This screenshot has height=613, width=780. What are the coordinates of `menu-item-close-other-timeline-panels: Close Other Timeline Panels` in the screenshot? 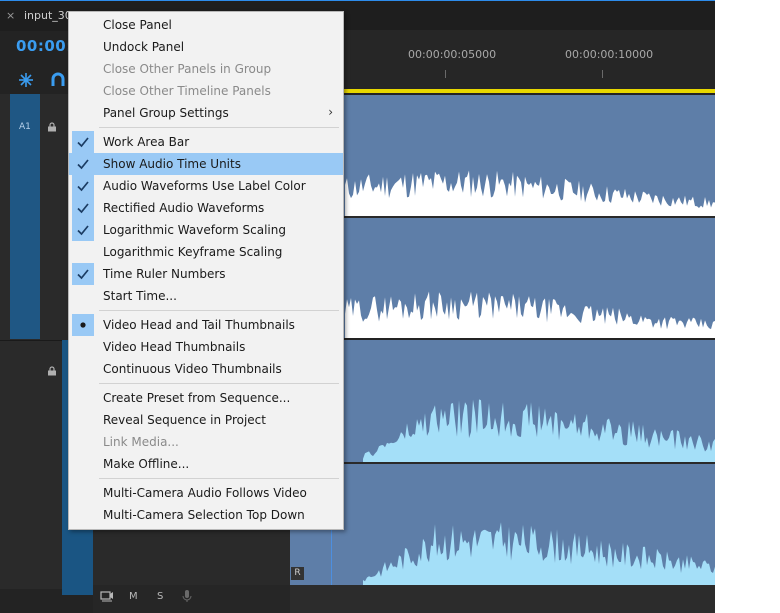 It's located at (206, 91).